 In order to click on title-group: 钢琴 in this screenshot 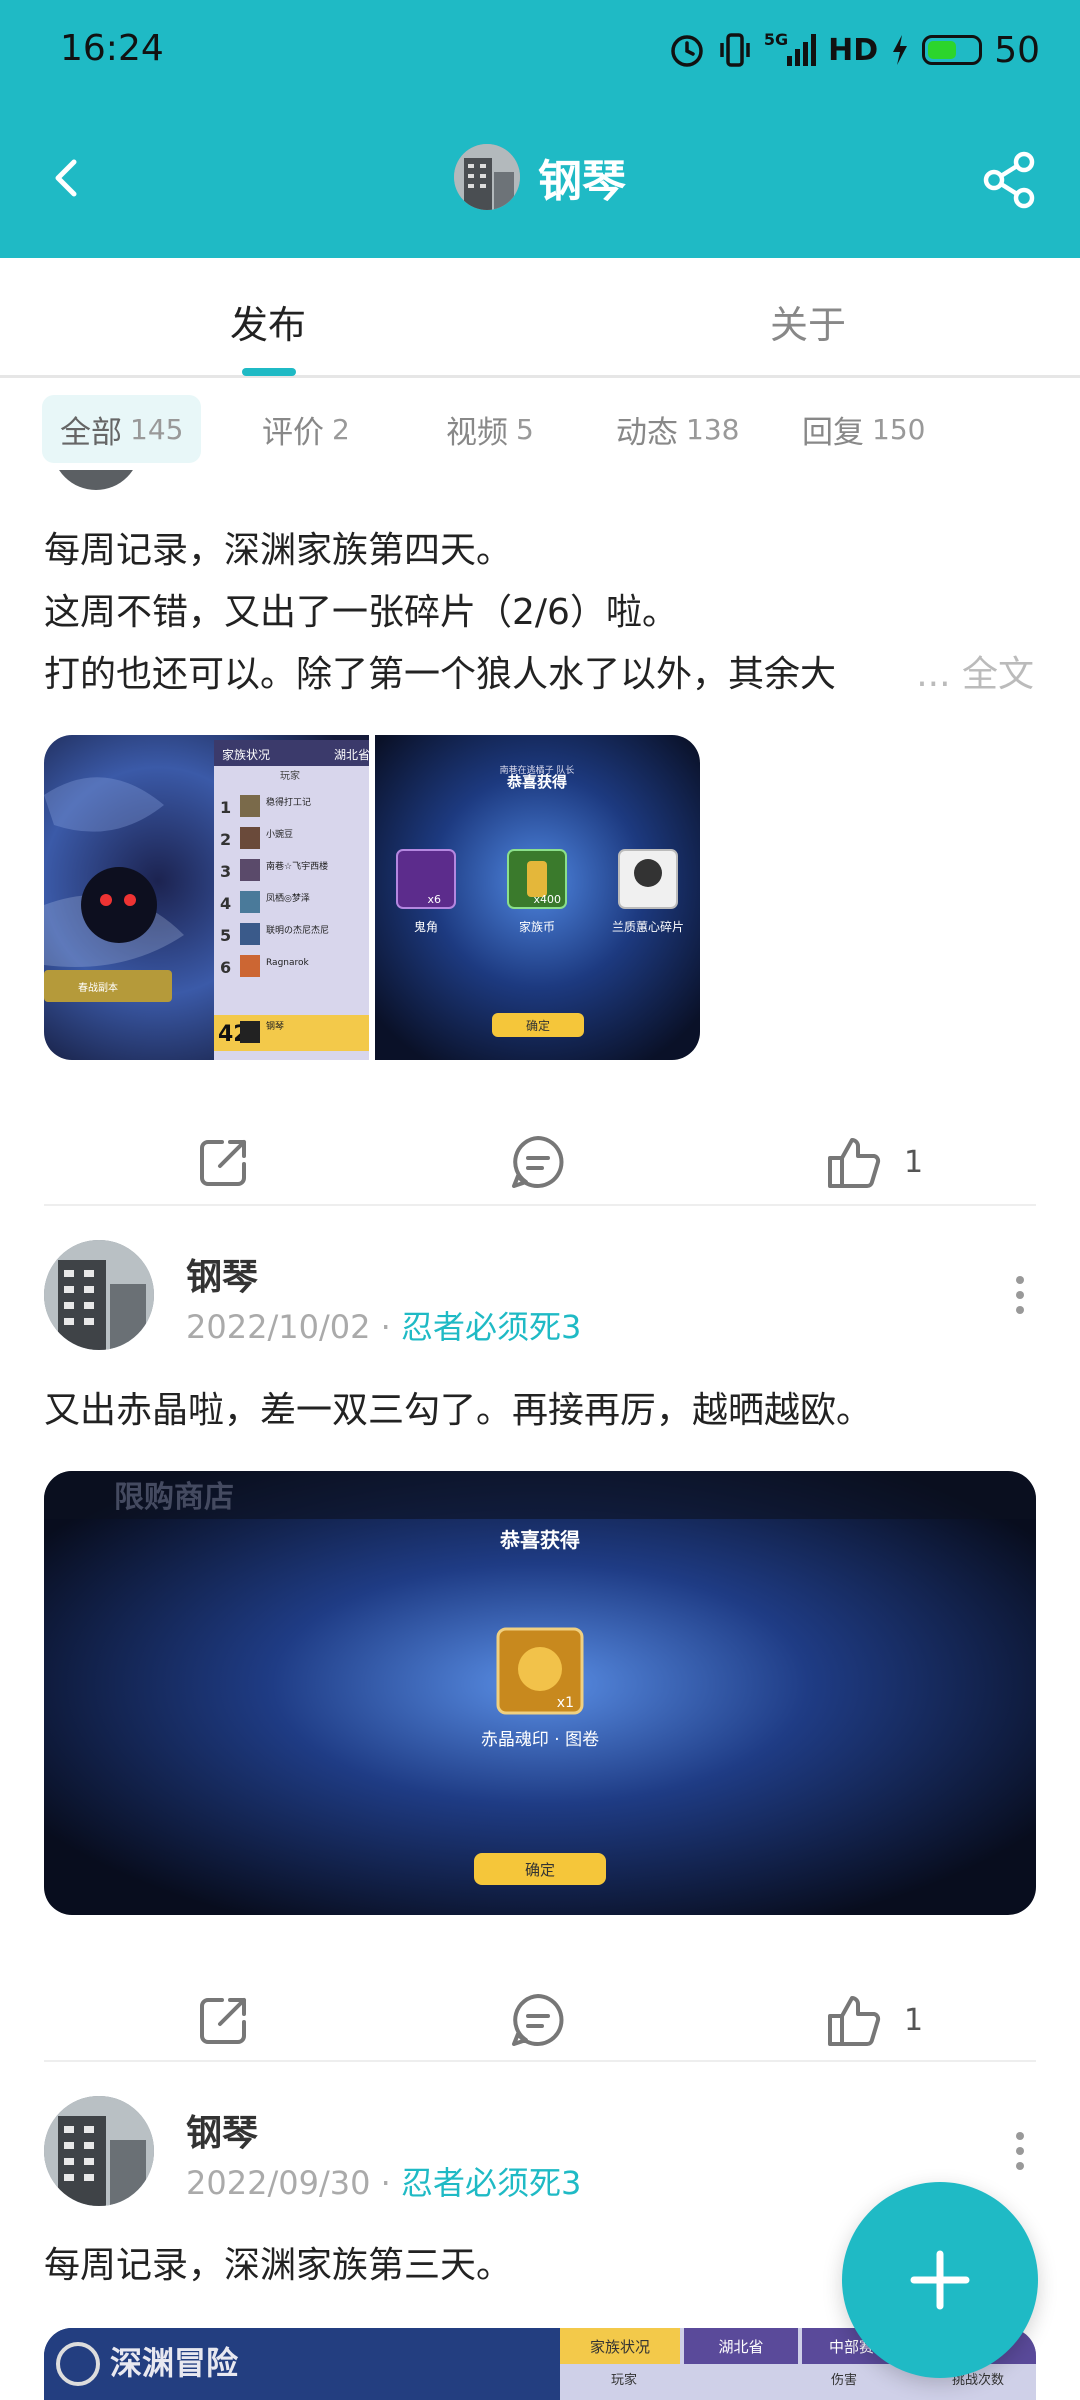, I will do `click(540, 177)`.